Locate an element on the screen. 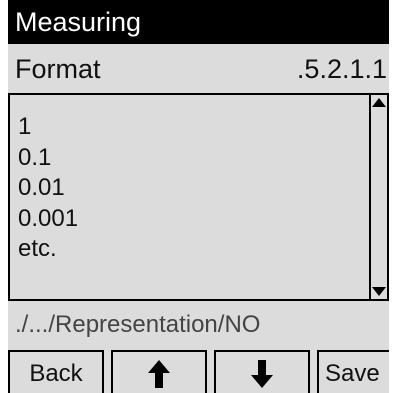 This screenshot has height=393, width=397. format-row: Format .5.2.1.1 is located at coordinates (198, 69).